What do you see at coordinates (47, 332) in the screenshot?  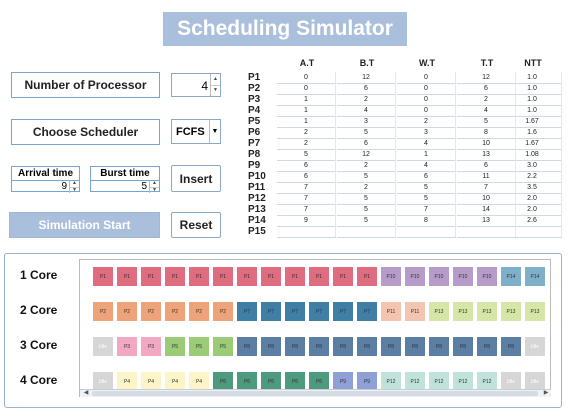 I see `core-labels: 1 Core 2 Core 3 Core 4 Core` at bounding box center [47, 332].